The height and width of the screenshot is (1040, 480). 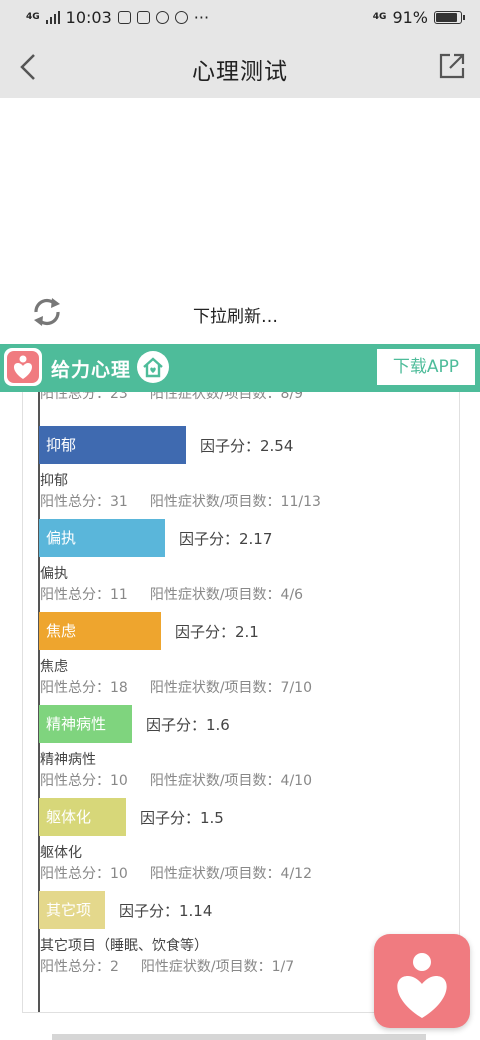 I want to click on factor-score: 因子分：2.1, so click(x=217, y=632).